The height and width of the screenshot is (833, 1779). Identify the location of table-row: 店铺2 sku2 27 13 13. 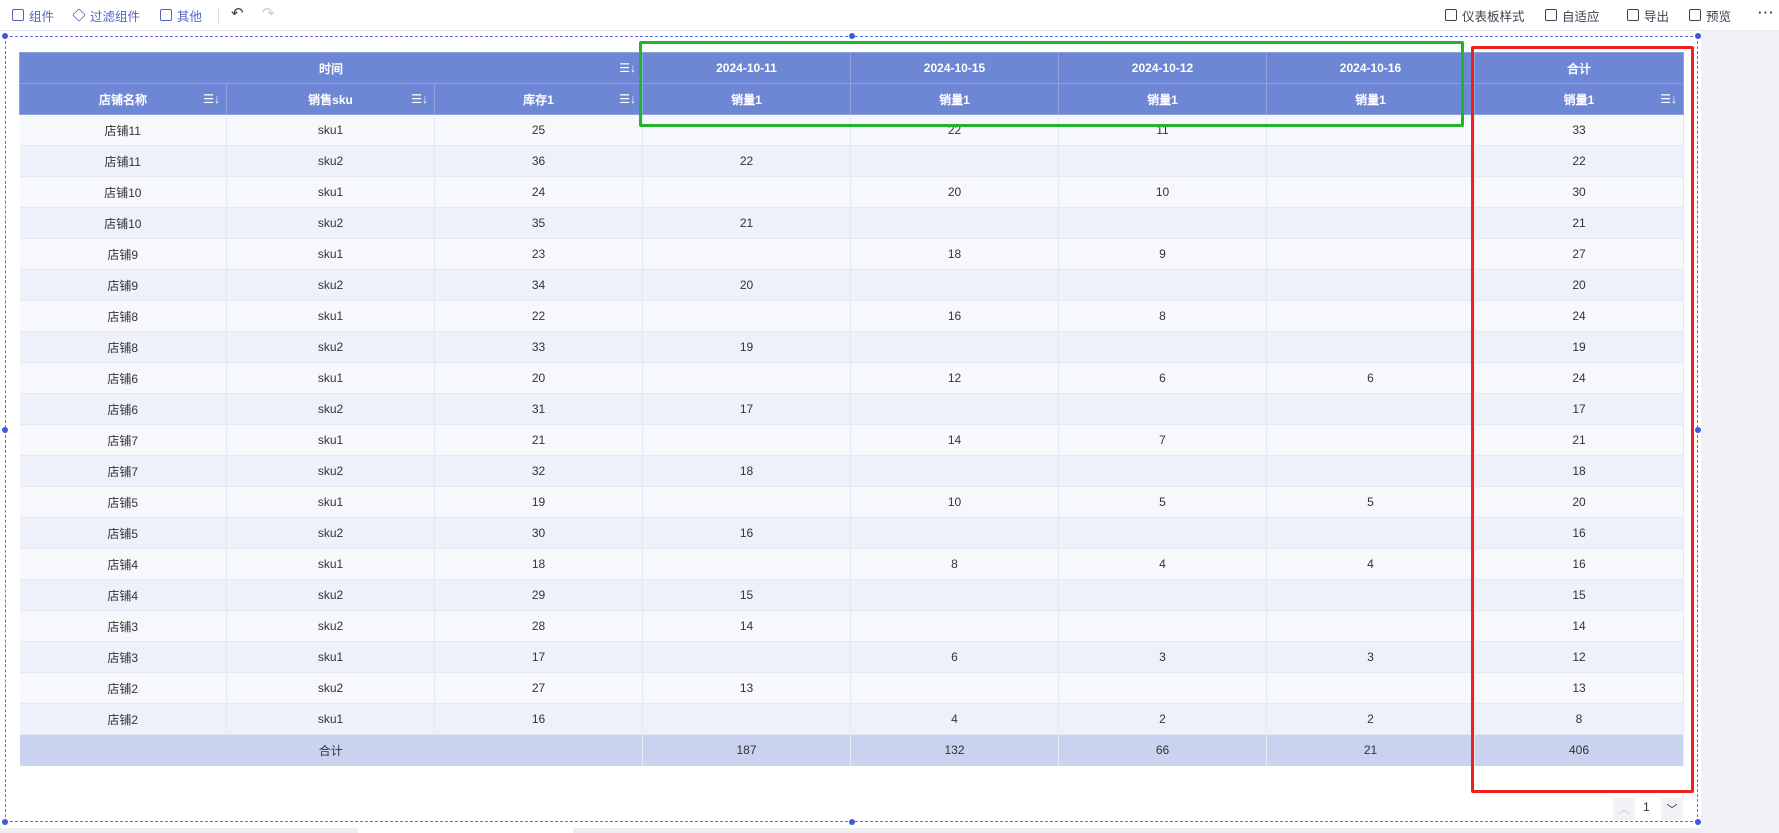
(851, 688).